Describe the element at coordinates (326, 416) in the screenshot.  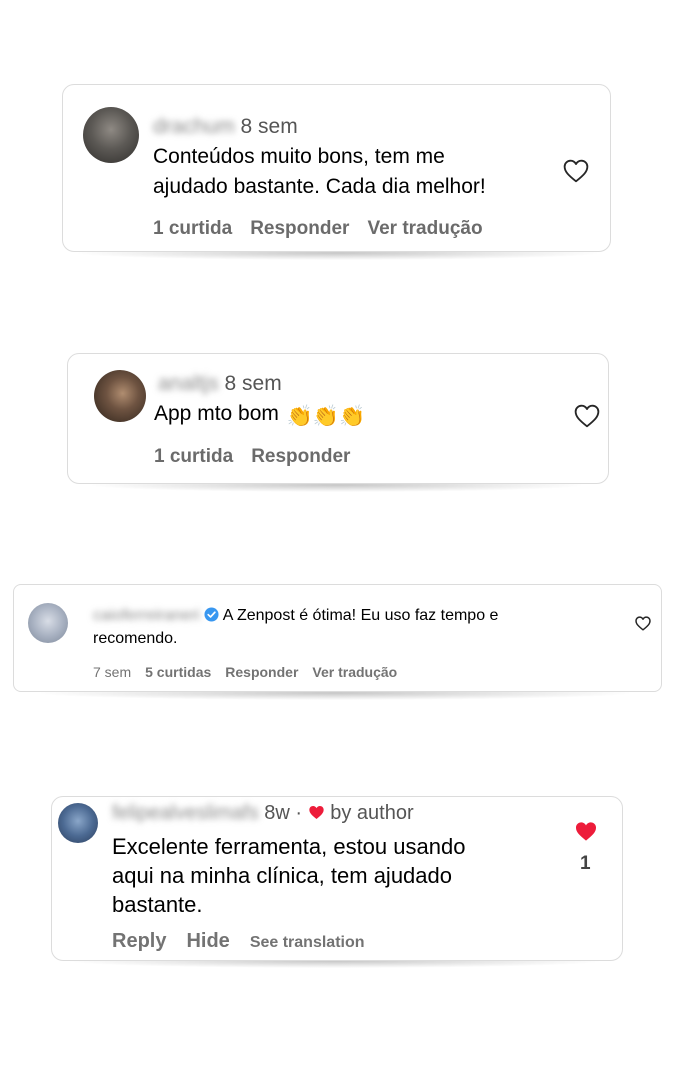
I see `clapping-hands-emoji: 👏👏👏` at that location.